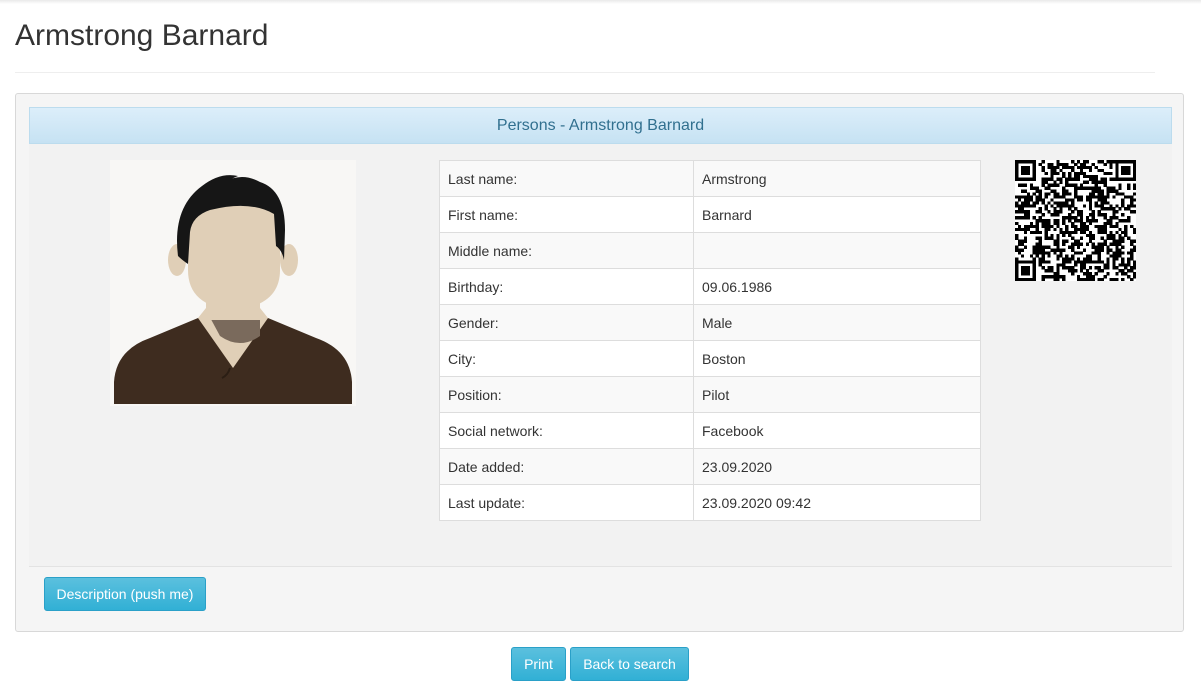 The height and width of the screenshot is (694, 1201). Describe the element at coordinates (837, 394) in the screenshot. I see `field-value: Pilot` at that location.